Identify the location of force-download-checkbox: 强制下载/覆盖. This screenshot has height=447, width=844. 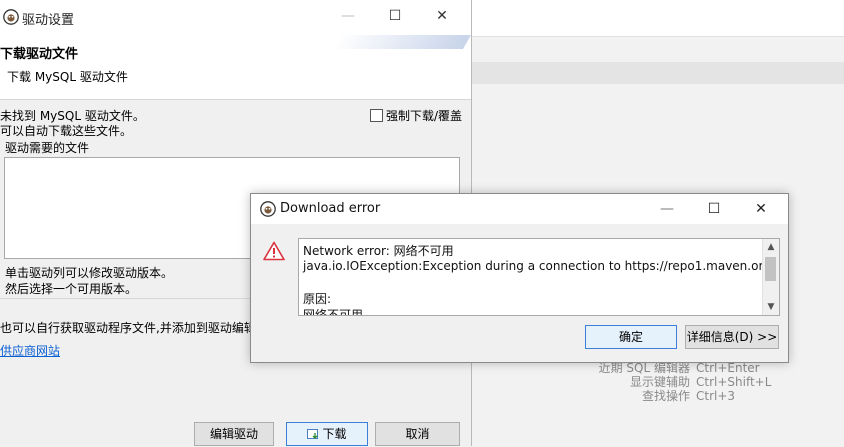
(416, 115).